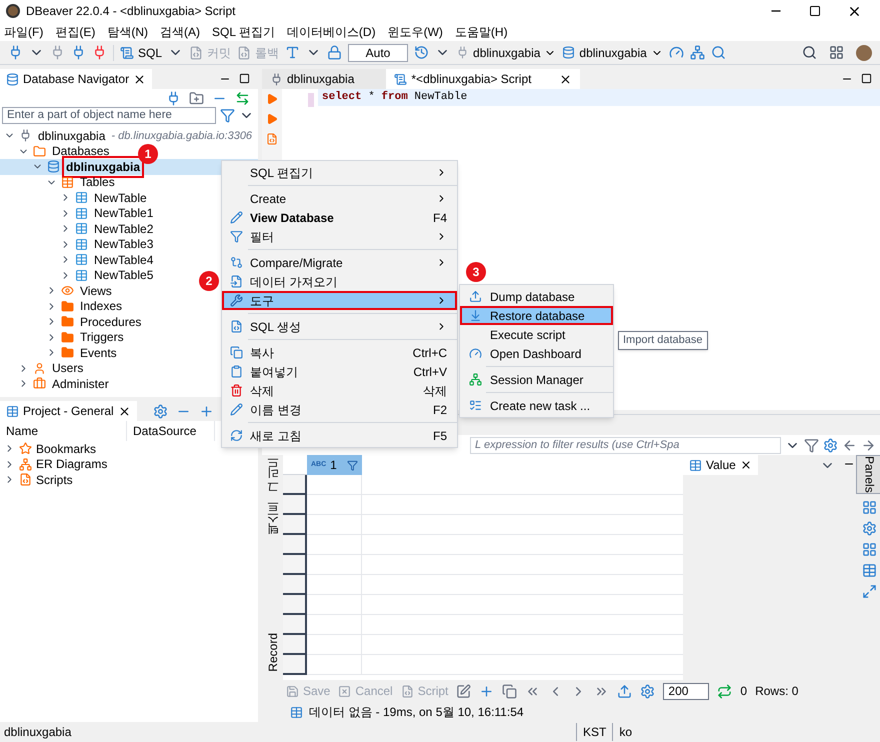  What do you see at coordinates (324, 79) in the screenshot?
I see `editor-tab: dblinuxgabia` at bounding box center [324, 79].